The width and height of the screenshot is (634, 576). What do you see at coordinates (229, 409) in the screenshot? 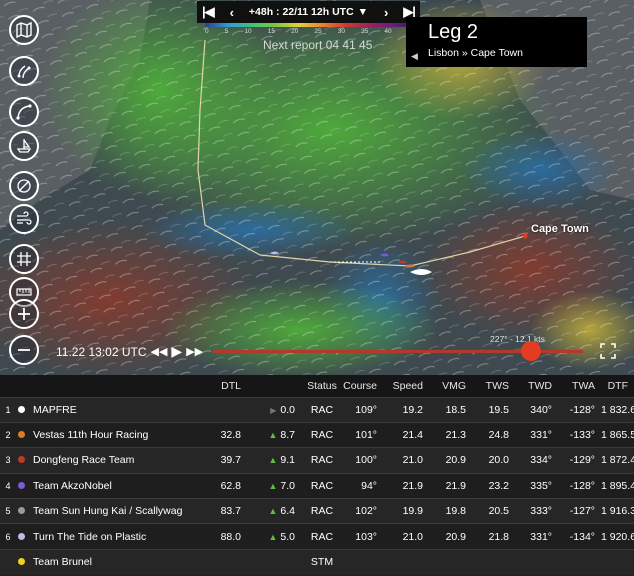
I see `dtl-cell` at bounding box center [229, 409].